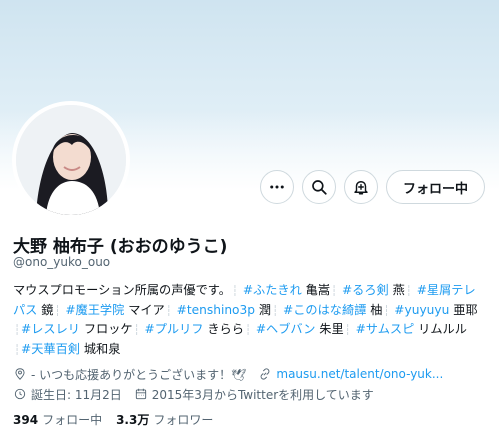 The width and height of the screenshot is (499, 432). I want to click on joined-item: 2015年3月からTwitterを利用しています, so click(254, 394).